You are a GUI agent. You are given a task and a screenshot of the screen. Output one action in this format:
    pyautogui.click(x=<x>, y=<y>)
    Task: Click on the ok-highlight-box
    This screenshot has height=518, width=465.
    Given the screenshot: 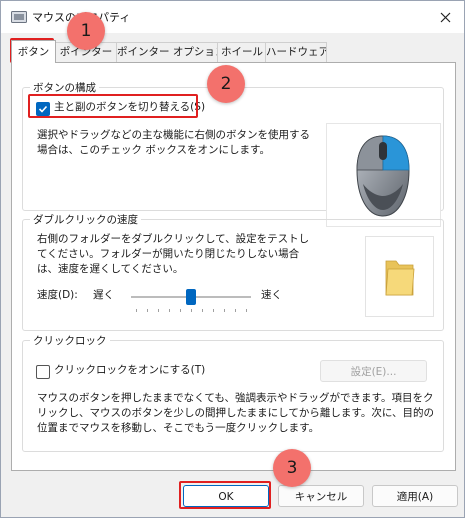 What is the action you would take?
    pyautogui.click(x=225, y=495)
    